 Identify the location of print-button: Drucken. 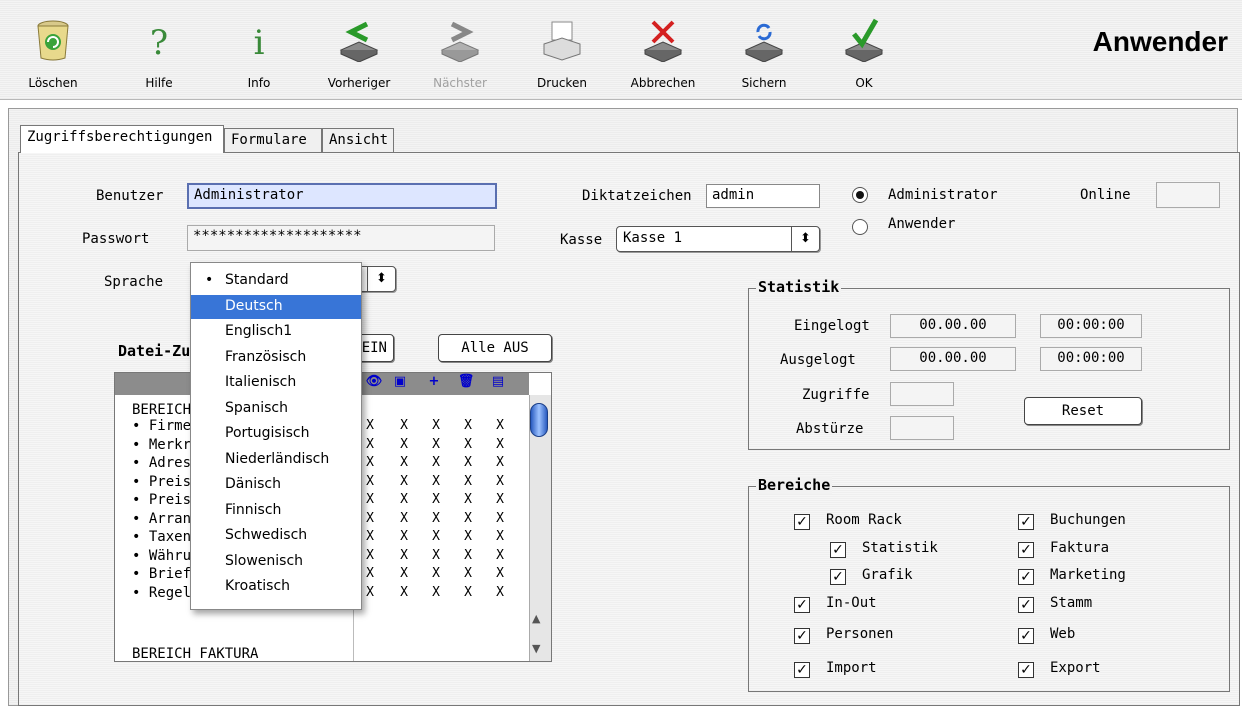
(562, 49).